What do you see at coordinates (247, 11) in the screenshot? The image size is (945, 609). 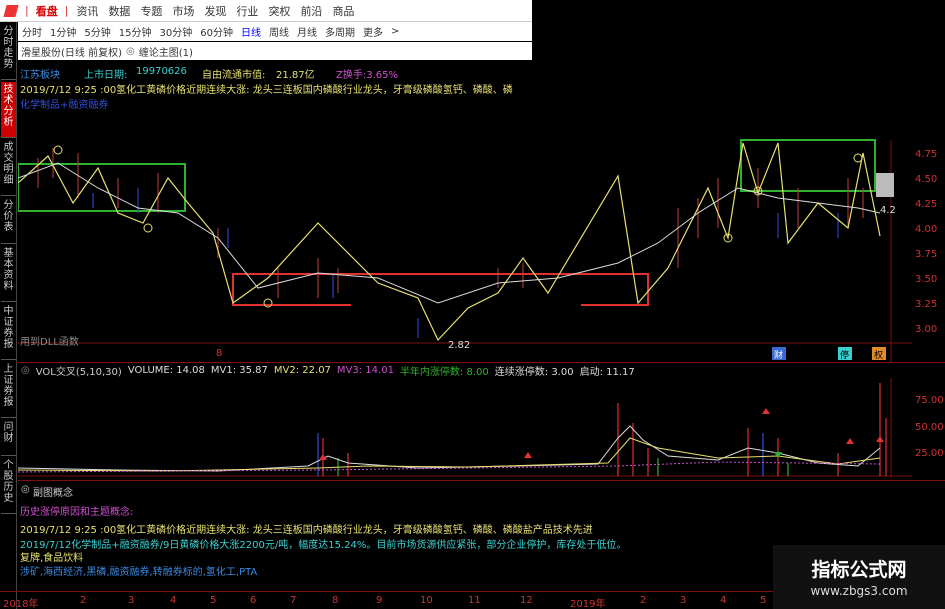 I see `menu-item-hangye: 行业` at bounding box center [247, 11].